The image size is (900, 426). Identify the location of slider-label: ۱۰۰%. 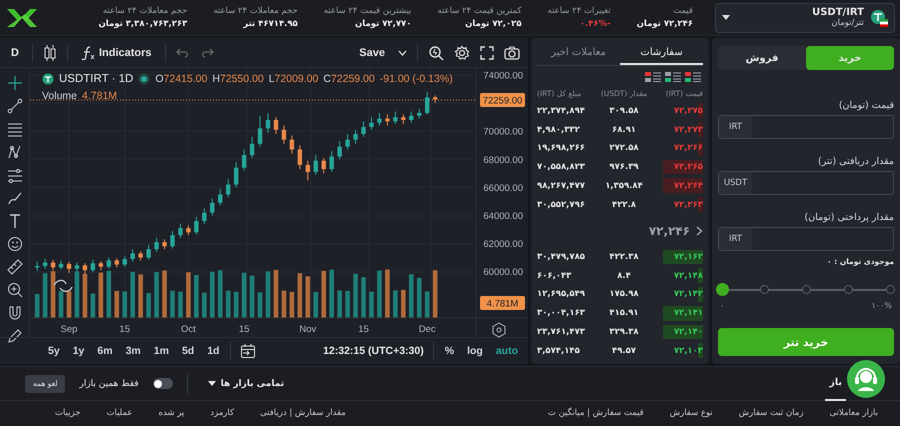
(882, 305).